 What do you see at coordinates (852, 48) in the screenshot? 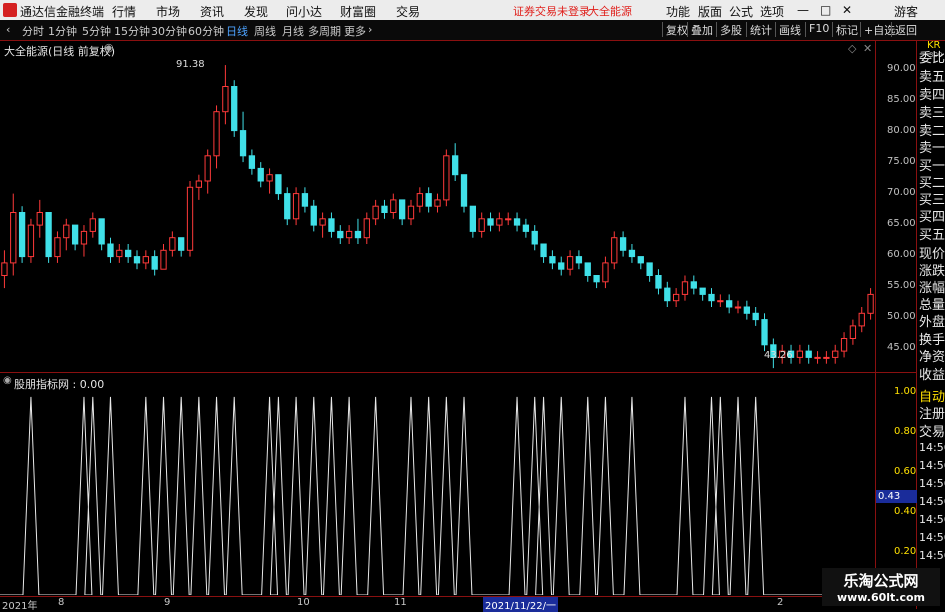
I see `panel-option-icon: ◇` at bounding box center [852, 48].